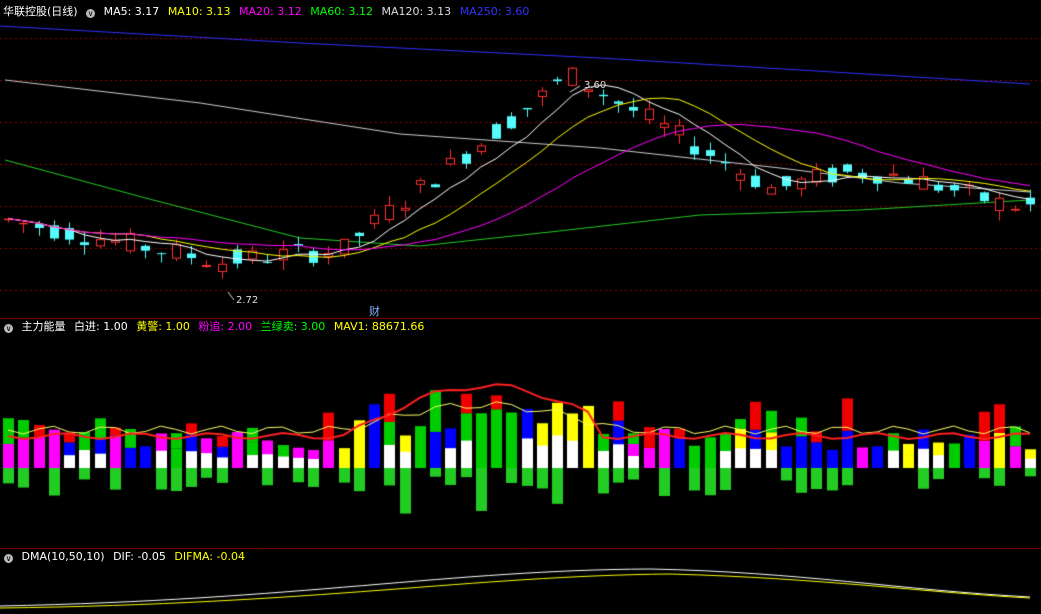  Describe the element at coordinates (494, 11) in the screenshot. I see `ma250-value: MA250: 3.60` at that location.